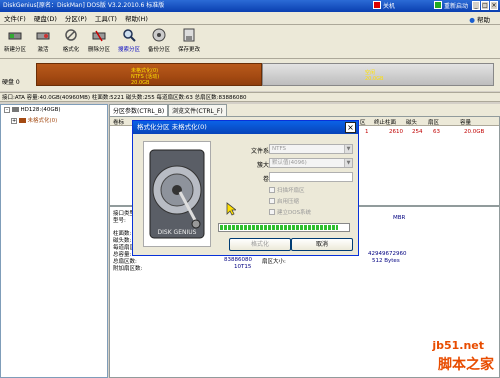 The width and height of the screenshot is (500, 378). What do you see at coordinates (367, 132) in the screenshot?
I see `cell-region: 1` at bounding box center [367, 132].